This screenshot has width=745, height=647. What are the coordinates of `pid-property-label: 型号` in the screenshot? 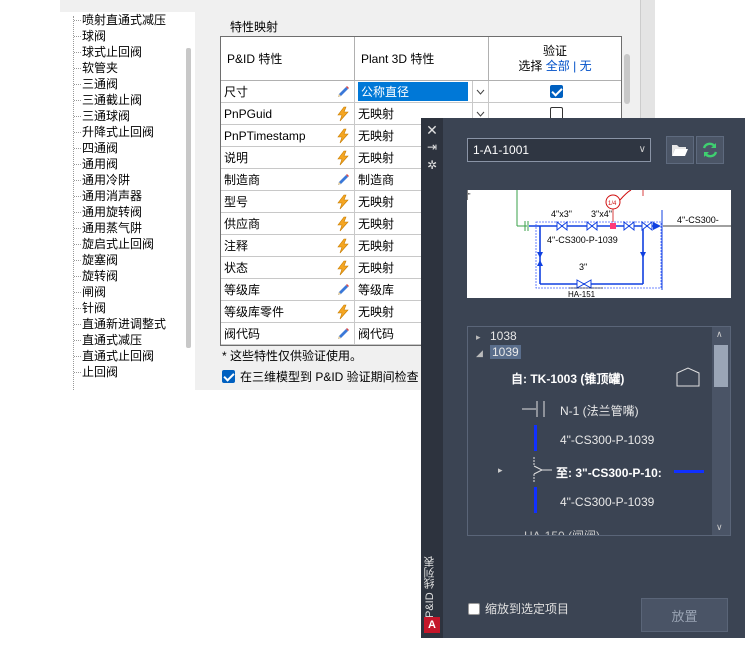 It's located at (236, 202).